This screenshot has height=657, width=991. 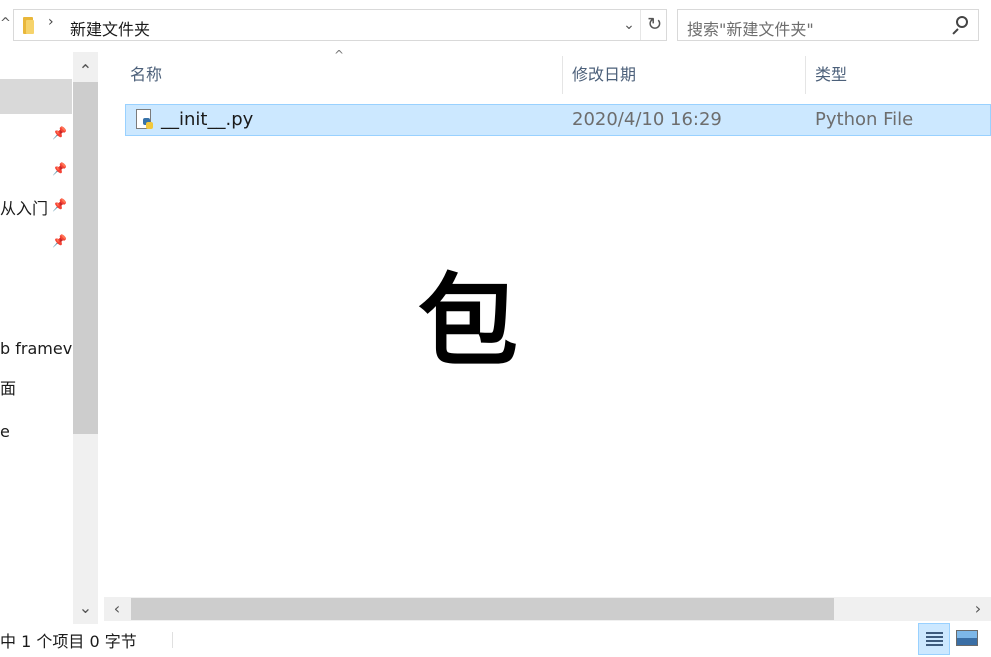 What do you see at coordinates (654, 25) in the screenshot?
I see `refresh-button: ↻` at bounding box center [654, 25].